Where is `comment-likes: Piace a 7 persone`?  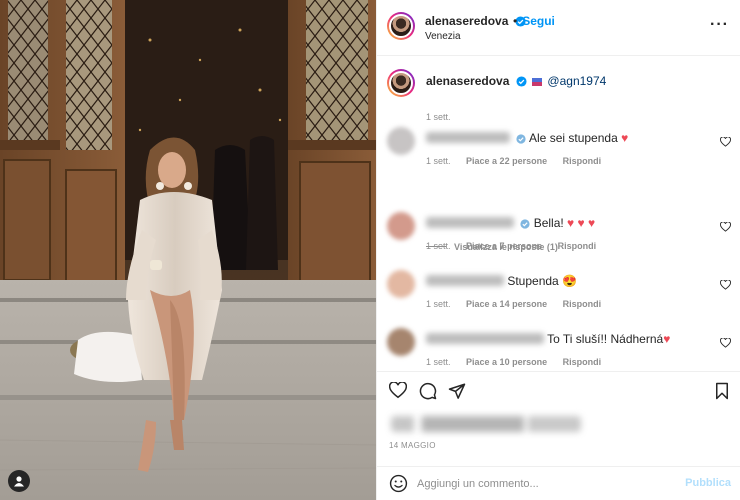
comment-likes: Piace a 7 persone is located at coordinates (504, 246).